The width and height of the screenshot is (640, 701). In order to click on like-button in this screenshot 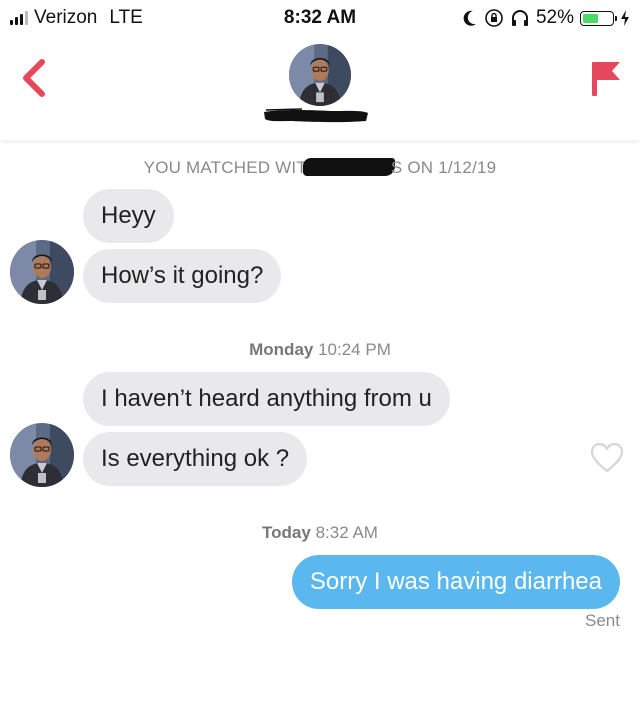, I will do `click(607, 458)`.